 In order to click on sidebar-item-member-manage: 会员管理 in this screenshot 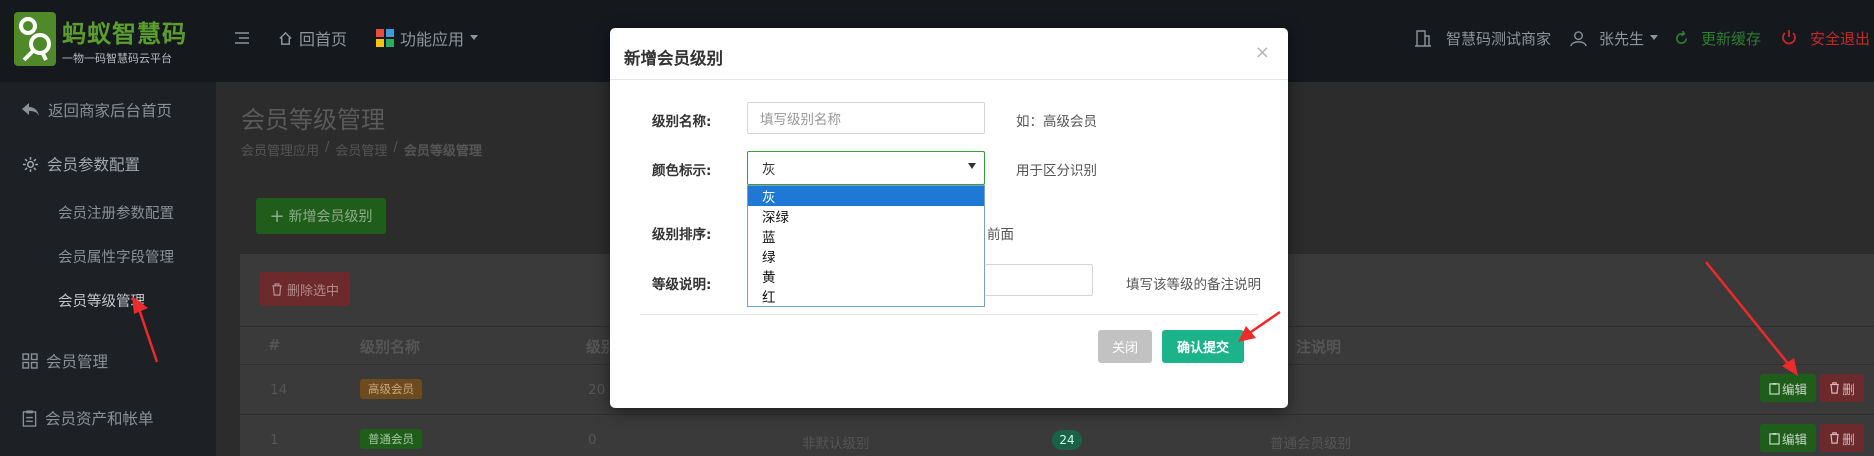, I will do `click(108, 361)`.